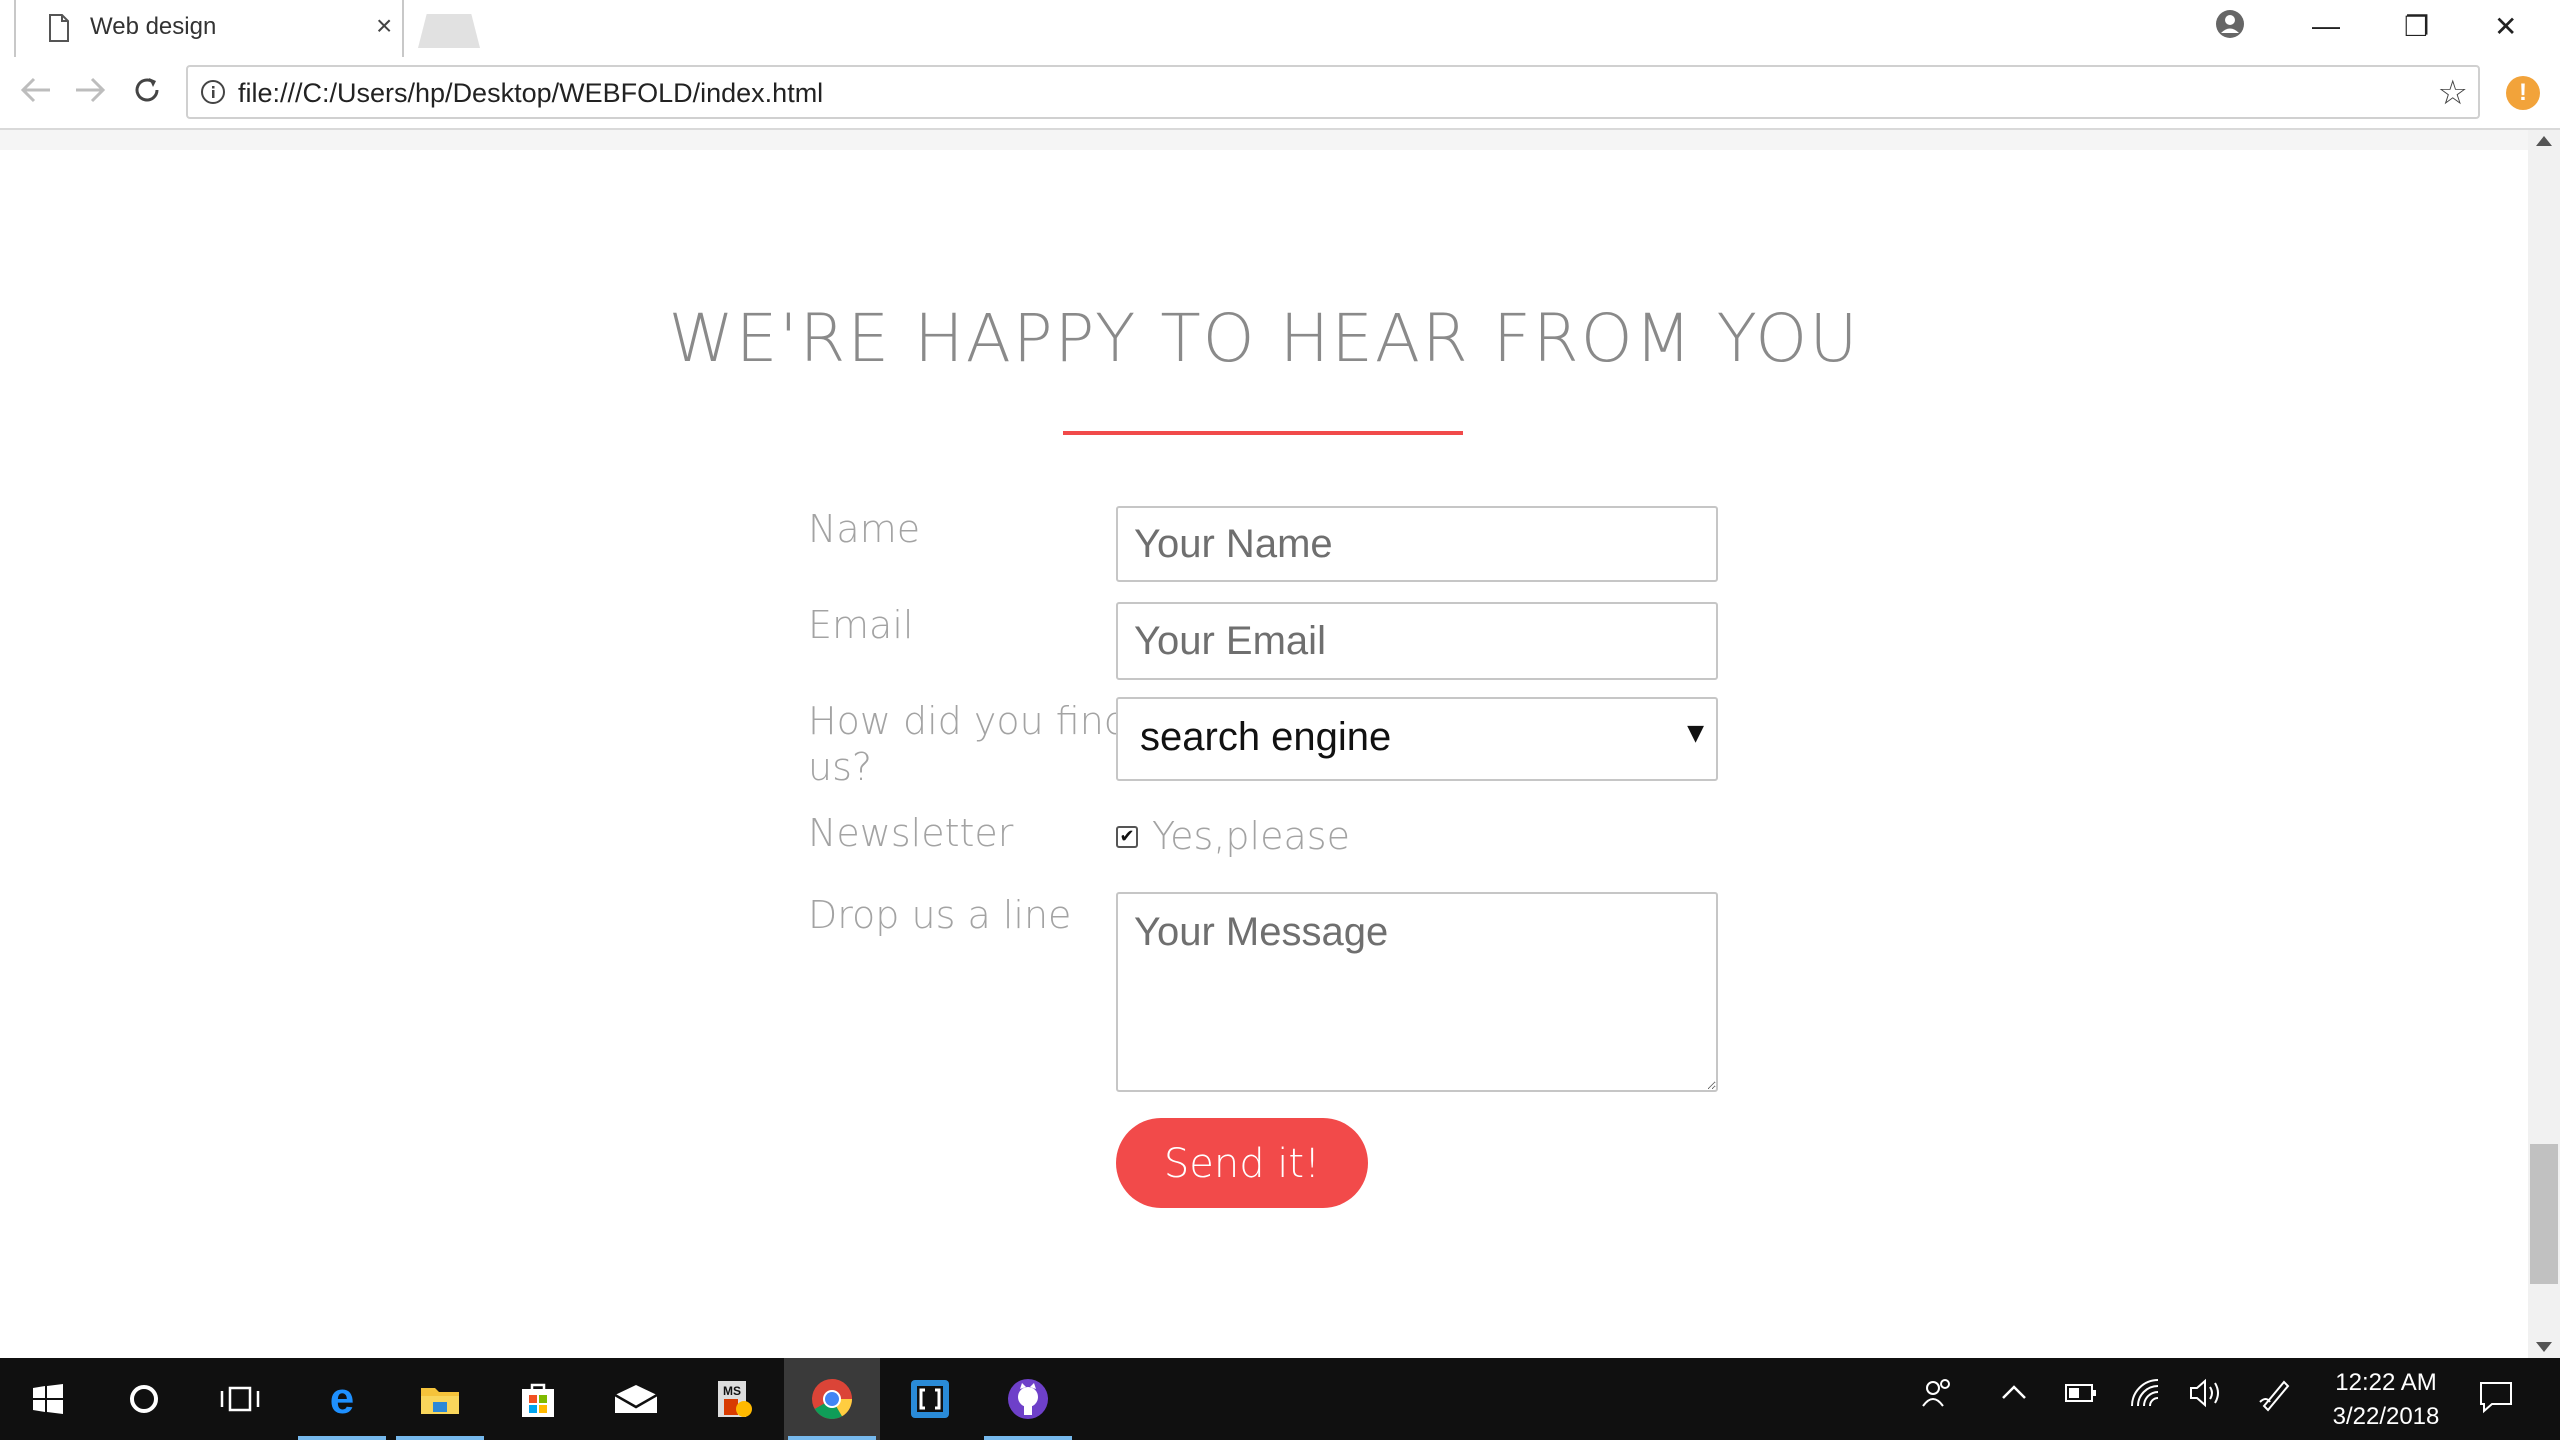  Describe the element at coordinates (2326, 26) in the screenshot. I see `minimize-button: —` at that location.